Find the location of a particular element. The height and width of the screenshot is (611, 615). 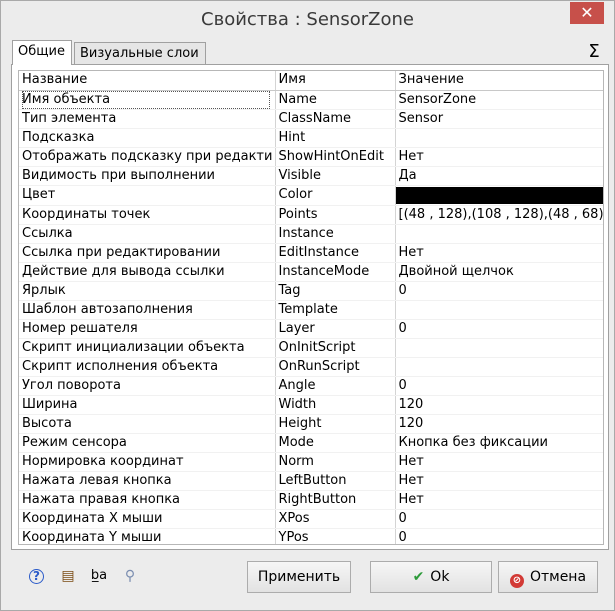

property-title-cell: Высота is located at coordinates (147, 424).